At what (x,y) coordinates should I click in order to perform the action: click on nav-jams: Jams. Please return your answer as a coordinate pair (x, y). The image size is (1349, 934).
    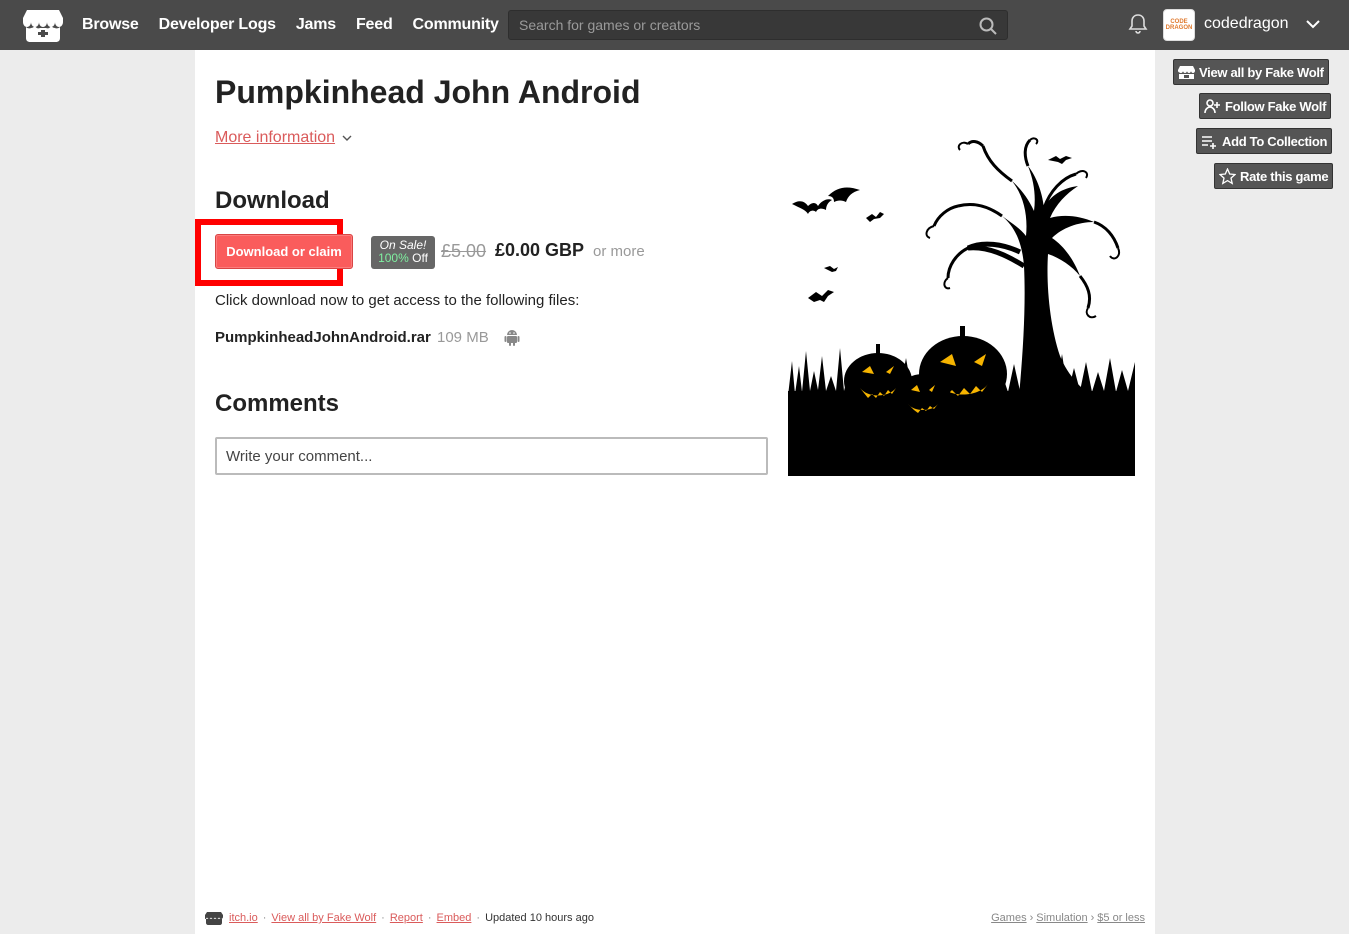
    Looking at the image, I should click on (316, 25).